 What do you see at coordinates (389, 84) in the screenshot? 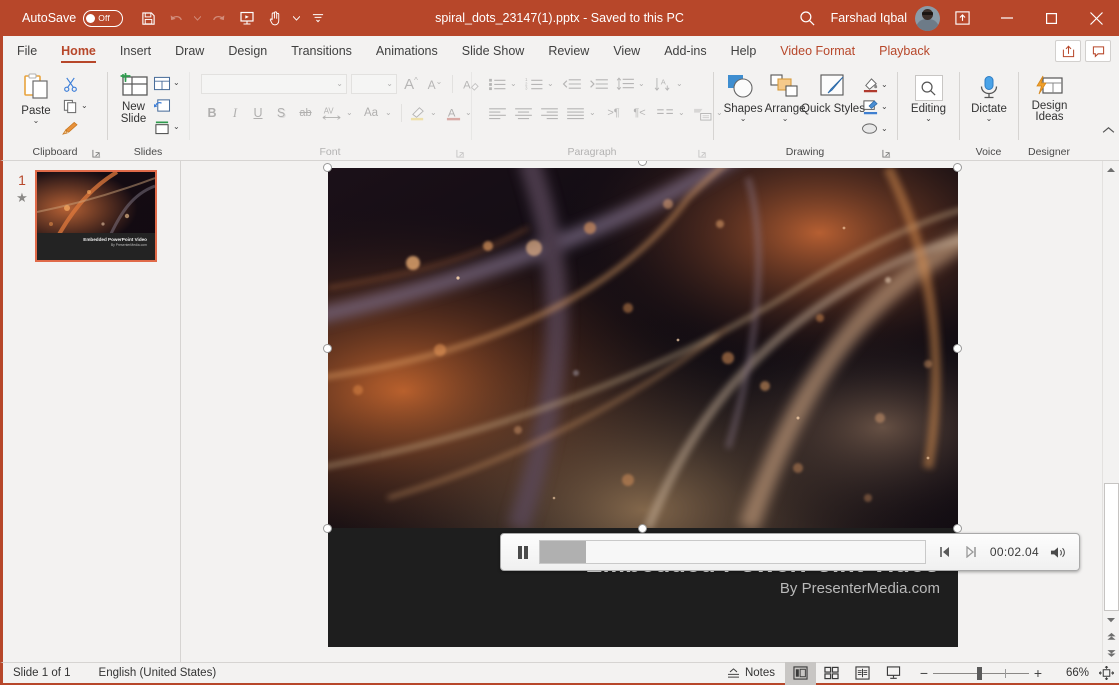
I see `font-size-dropdown-icon: ⌄` at bounding box center [389, 84].